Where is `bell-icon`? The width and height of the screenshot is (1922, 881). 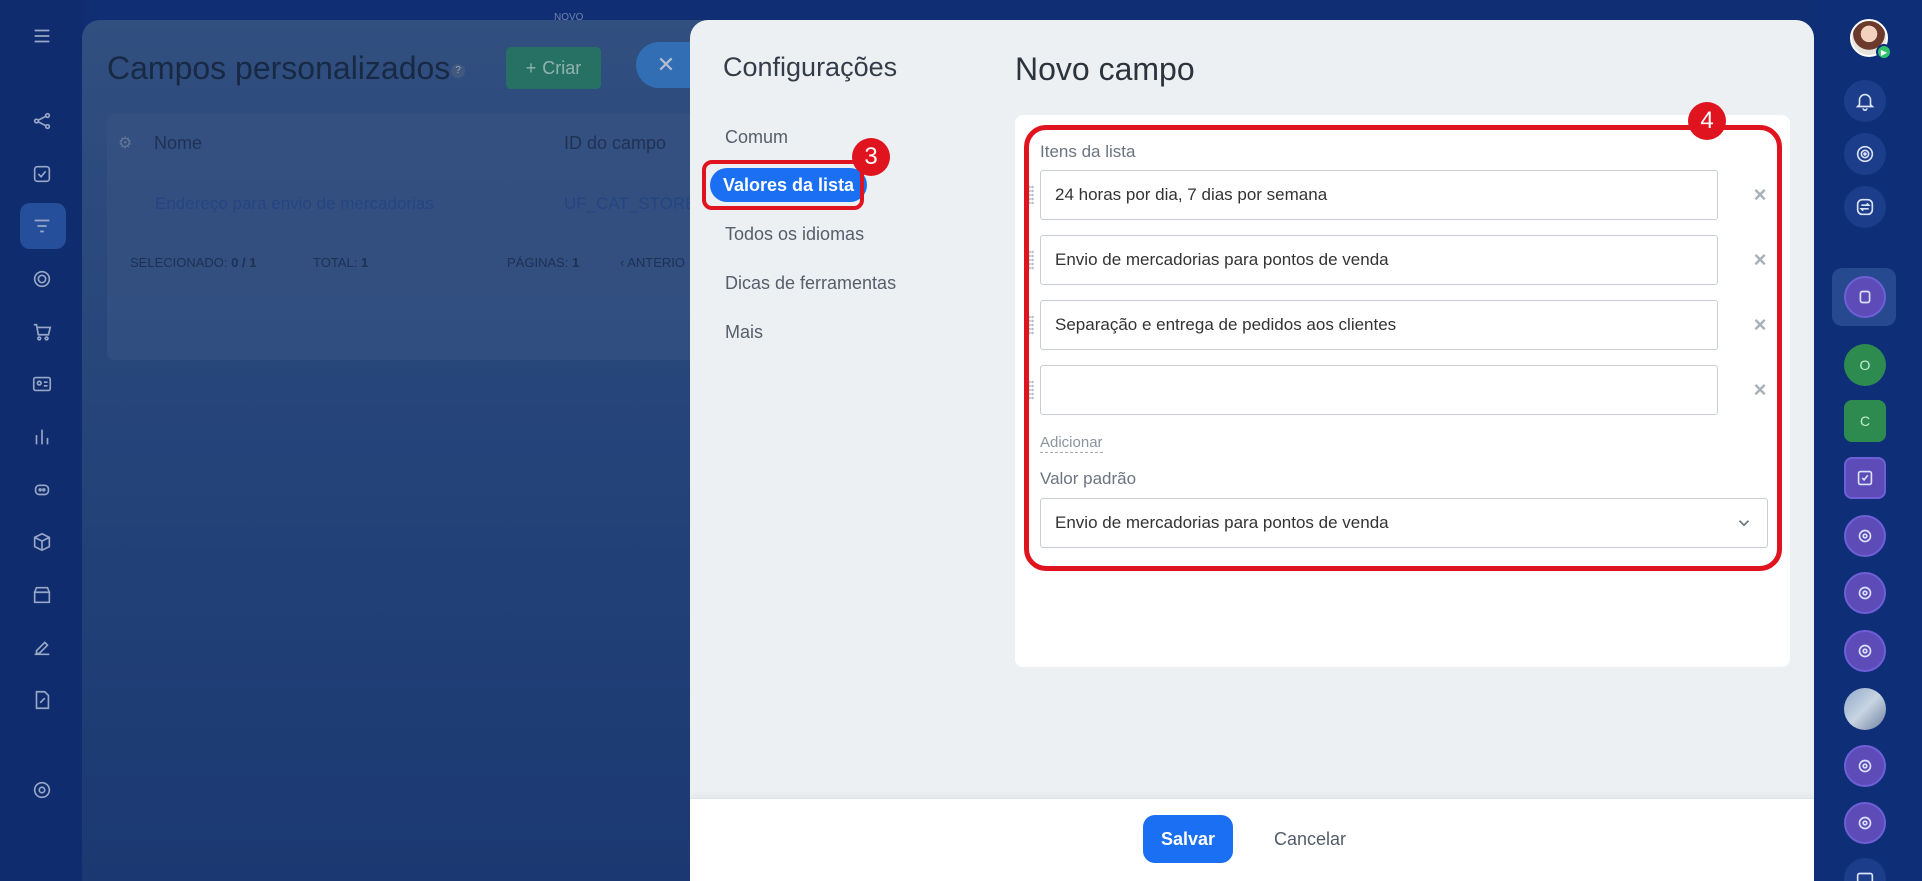
bell-icon is located at coordinates (1865, 101).